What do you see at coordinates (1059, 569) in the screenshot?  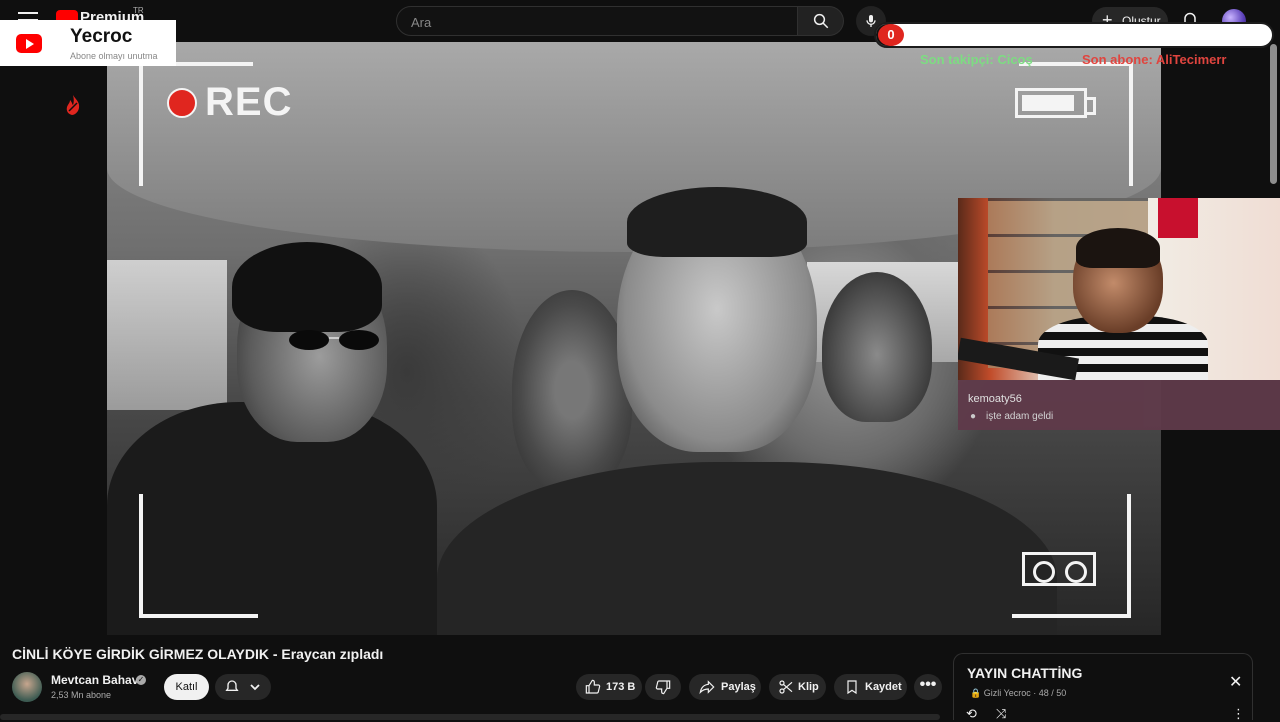 I see `cassette-icon` at bounding box center [1059, 569].